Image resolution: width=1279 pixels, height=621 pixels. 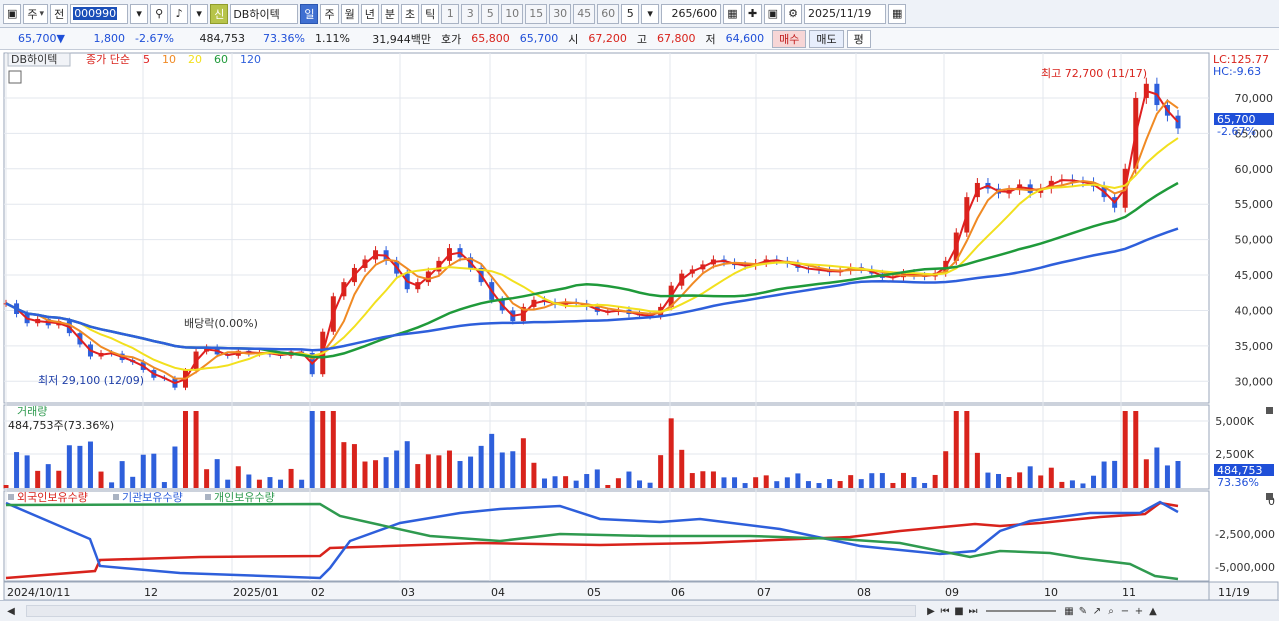 I want to click on minute-tabs: 1 3 5 10 15 30 45 60, so click(x=530, y=13).